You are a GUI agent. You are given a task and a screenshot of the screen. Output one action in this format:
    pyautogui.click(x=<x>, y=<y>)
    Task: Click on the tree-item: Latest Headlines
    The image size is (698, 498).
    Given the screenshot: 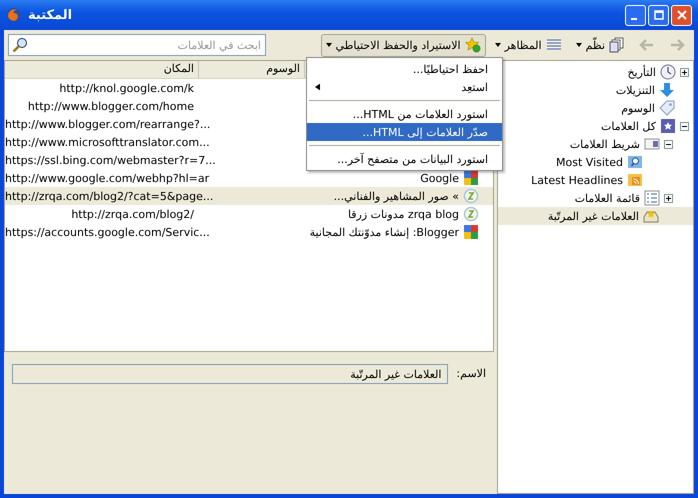 What is the action you would take?
    pyautogui.click(x=595, y=180)
    